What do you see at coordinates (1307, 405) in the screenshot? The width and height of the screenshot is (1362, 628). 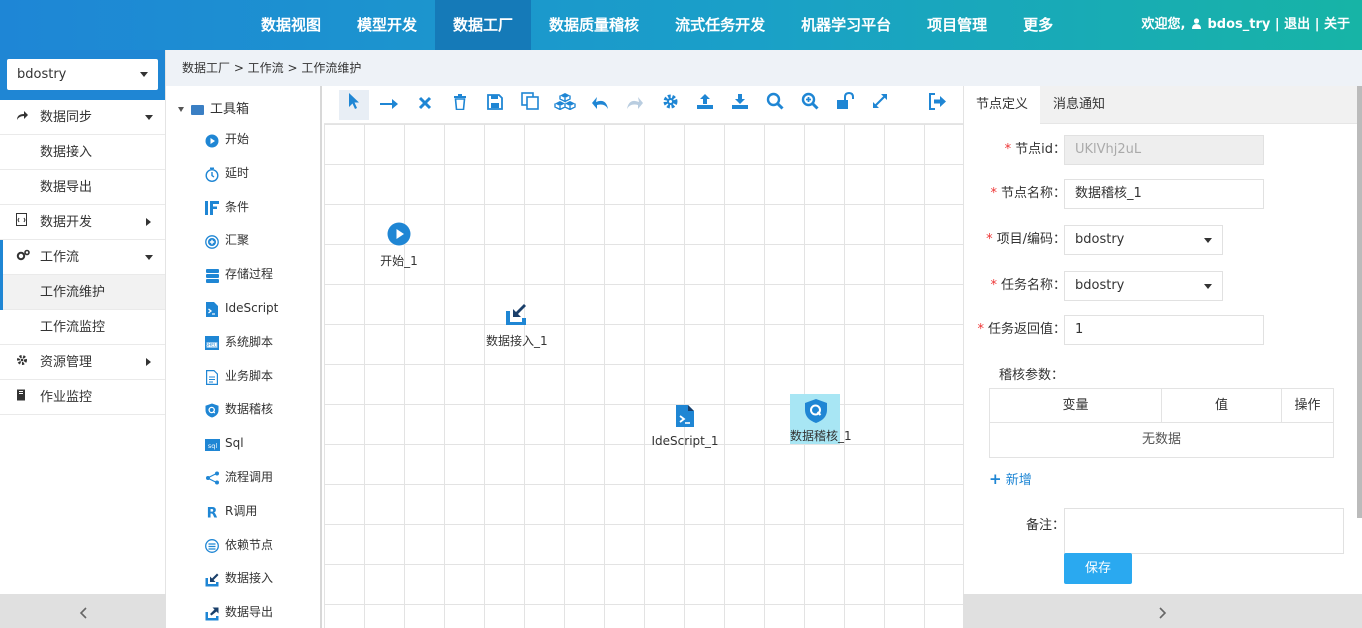 I see `column-header: 操作` at bounding box center [1307, 405].